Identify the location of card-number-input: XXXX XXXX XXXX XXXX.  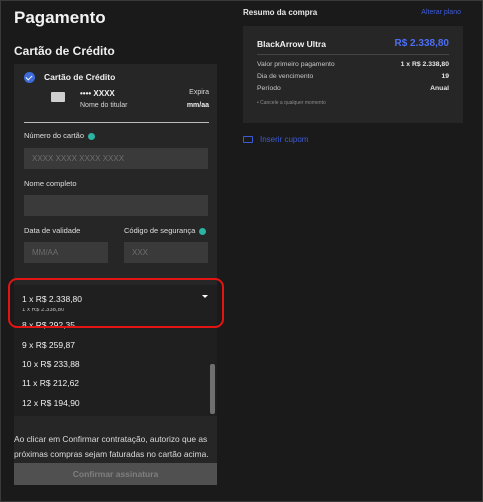
(116, 158).